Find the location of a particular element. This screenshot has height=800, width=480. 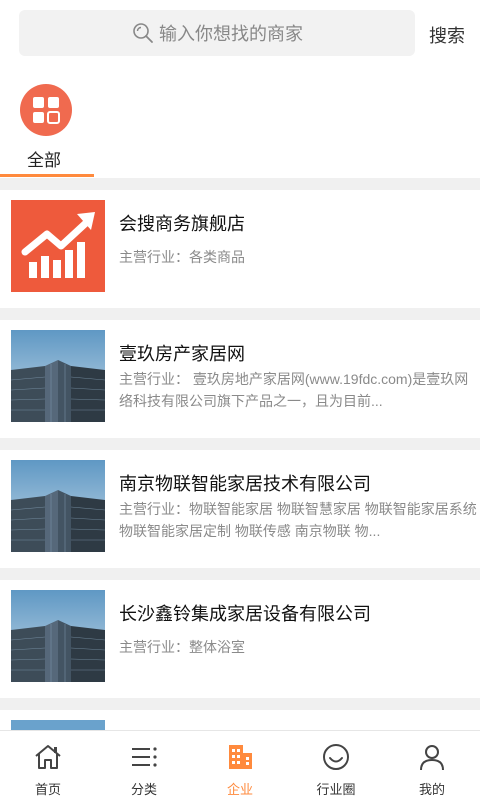

nav-industry-circle: 行业圈 is located at coordinates (336, 765).